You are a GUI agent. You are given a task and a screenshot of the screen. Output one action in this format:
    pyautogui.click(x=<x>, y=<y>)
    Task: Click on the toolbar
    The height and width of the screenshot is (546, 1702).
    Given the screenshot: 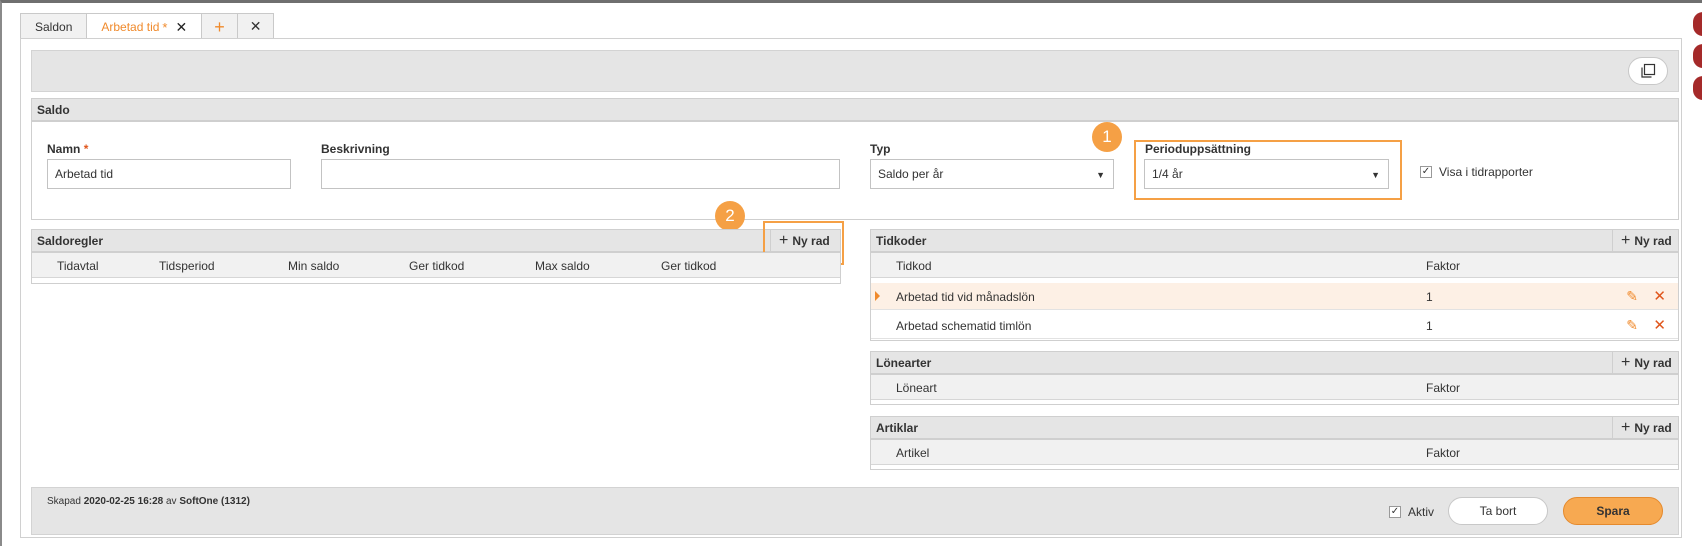 What is the action you would take?
    pyautogui.click(x=855, y=71)
    